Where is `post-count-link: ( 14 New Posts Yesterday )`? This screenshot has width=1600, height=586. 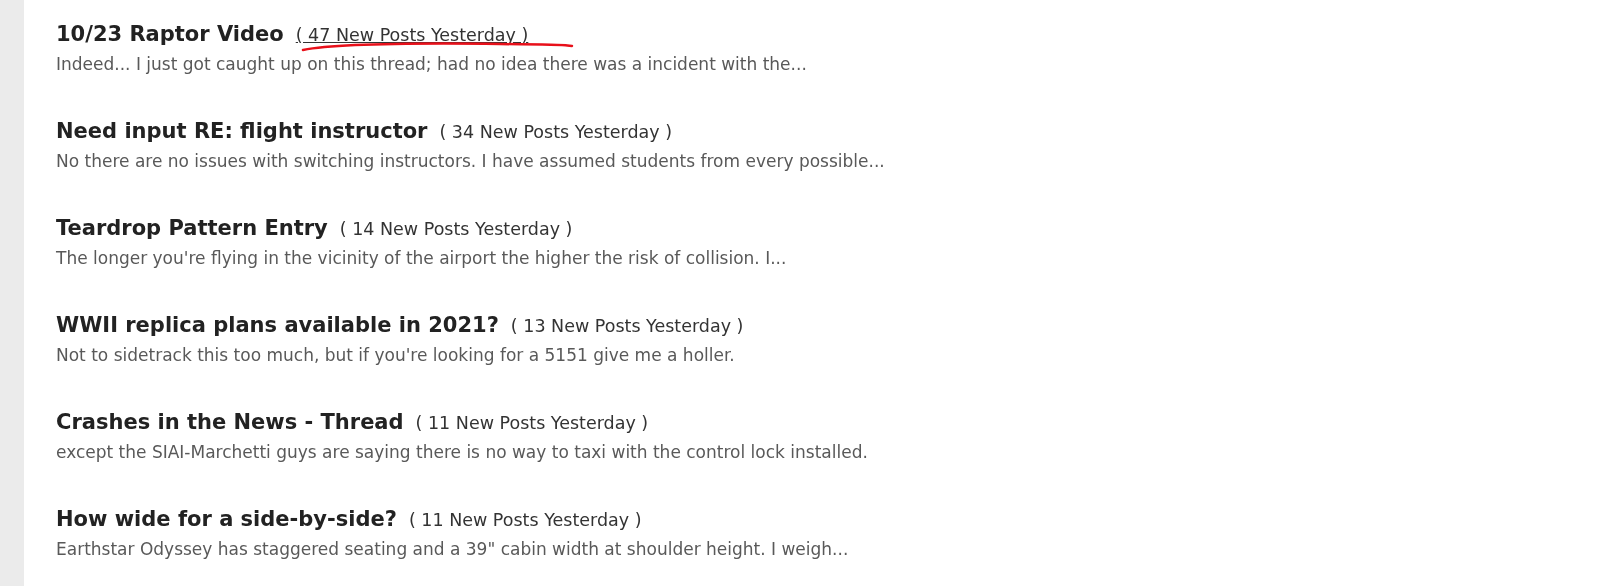 post-count-link: ( 14 New Posts Yesterday ) is located at coordinates (456, 229).